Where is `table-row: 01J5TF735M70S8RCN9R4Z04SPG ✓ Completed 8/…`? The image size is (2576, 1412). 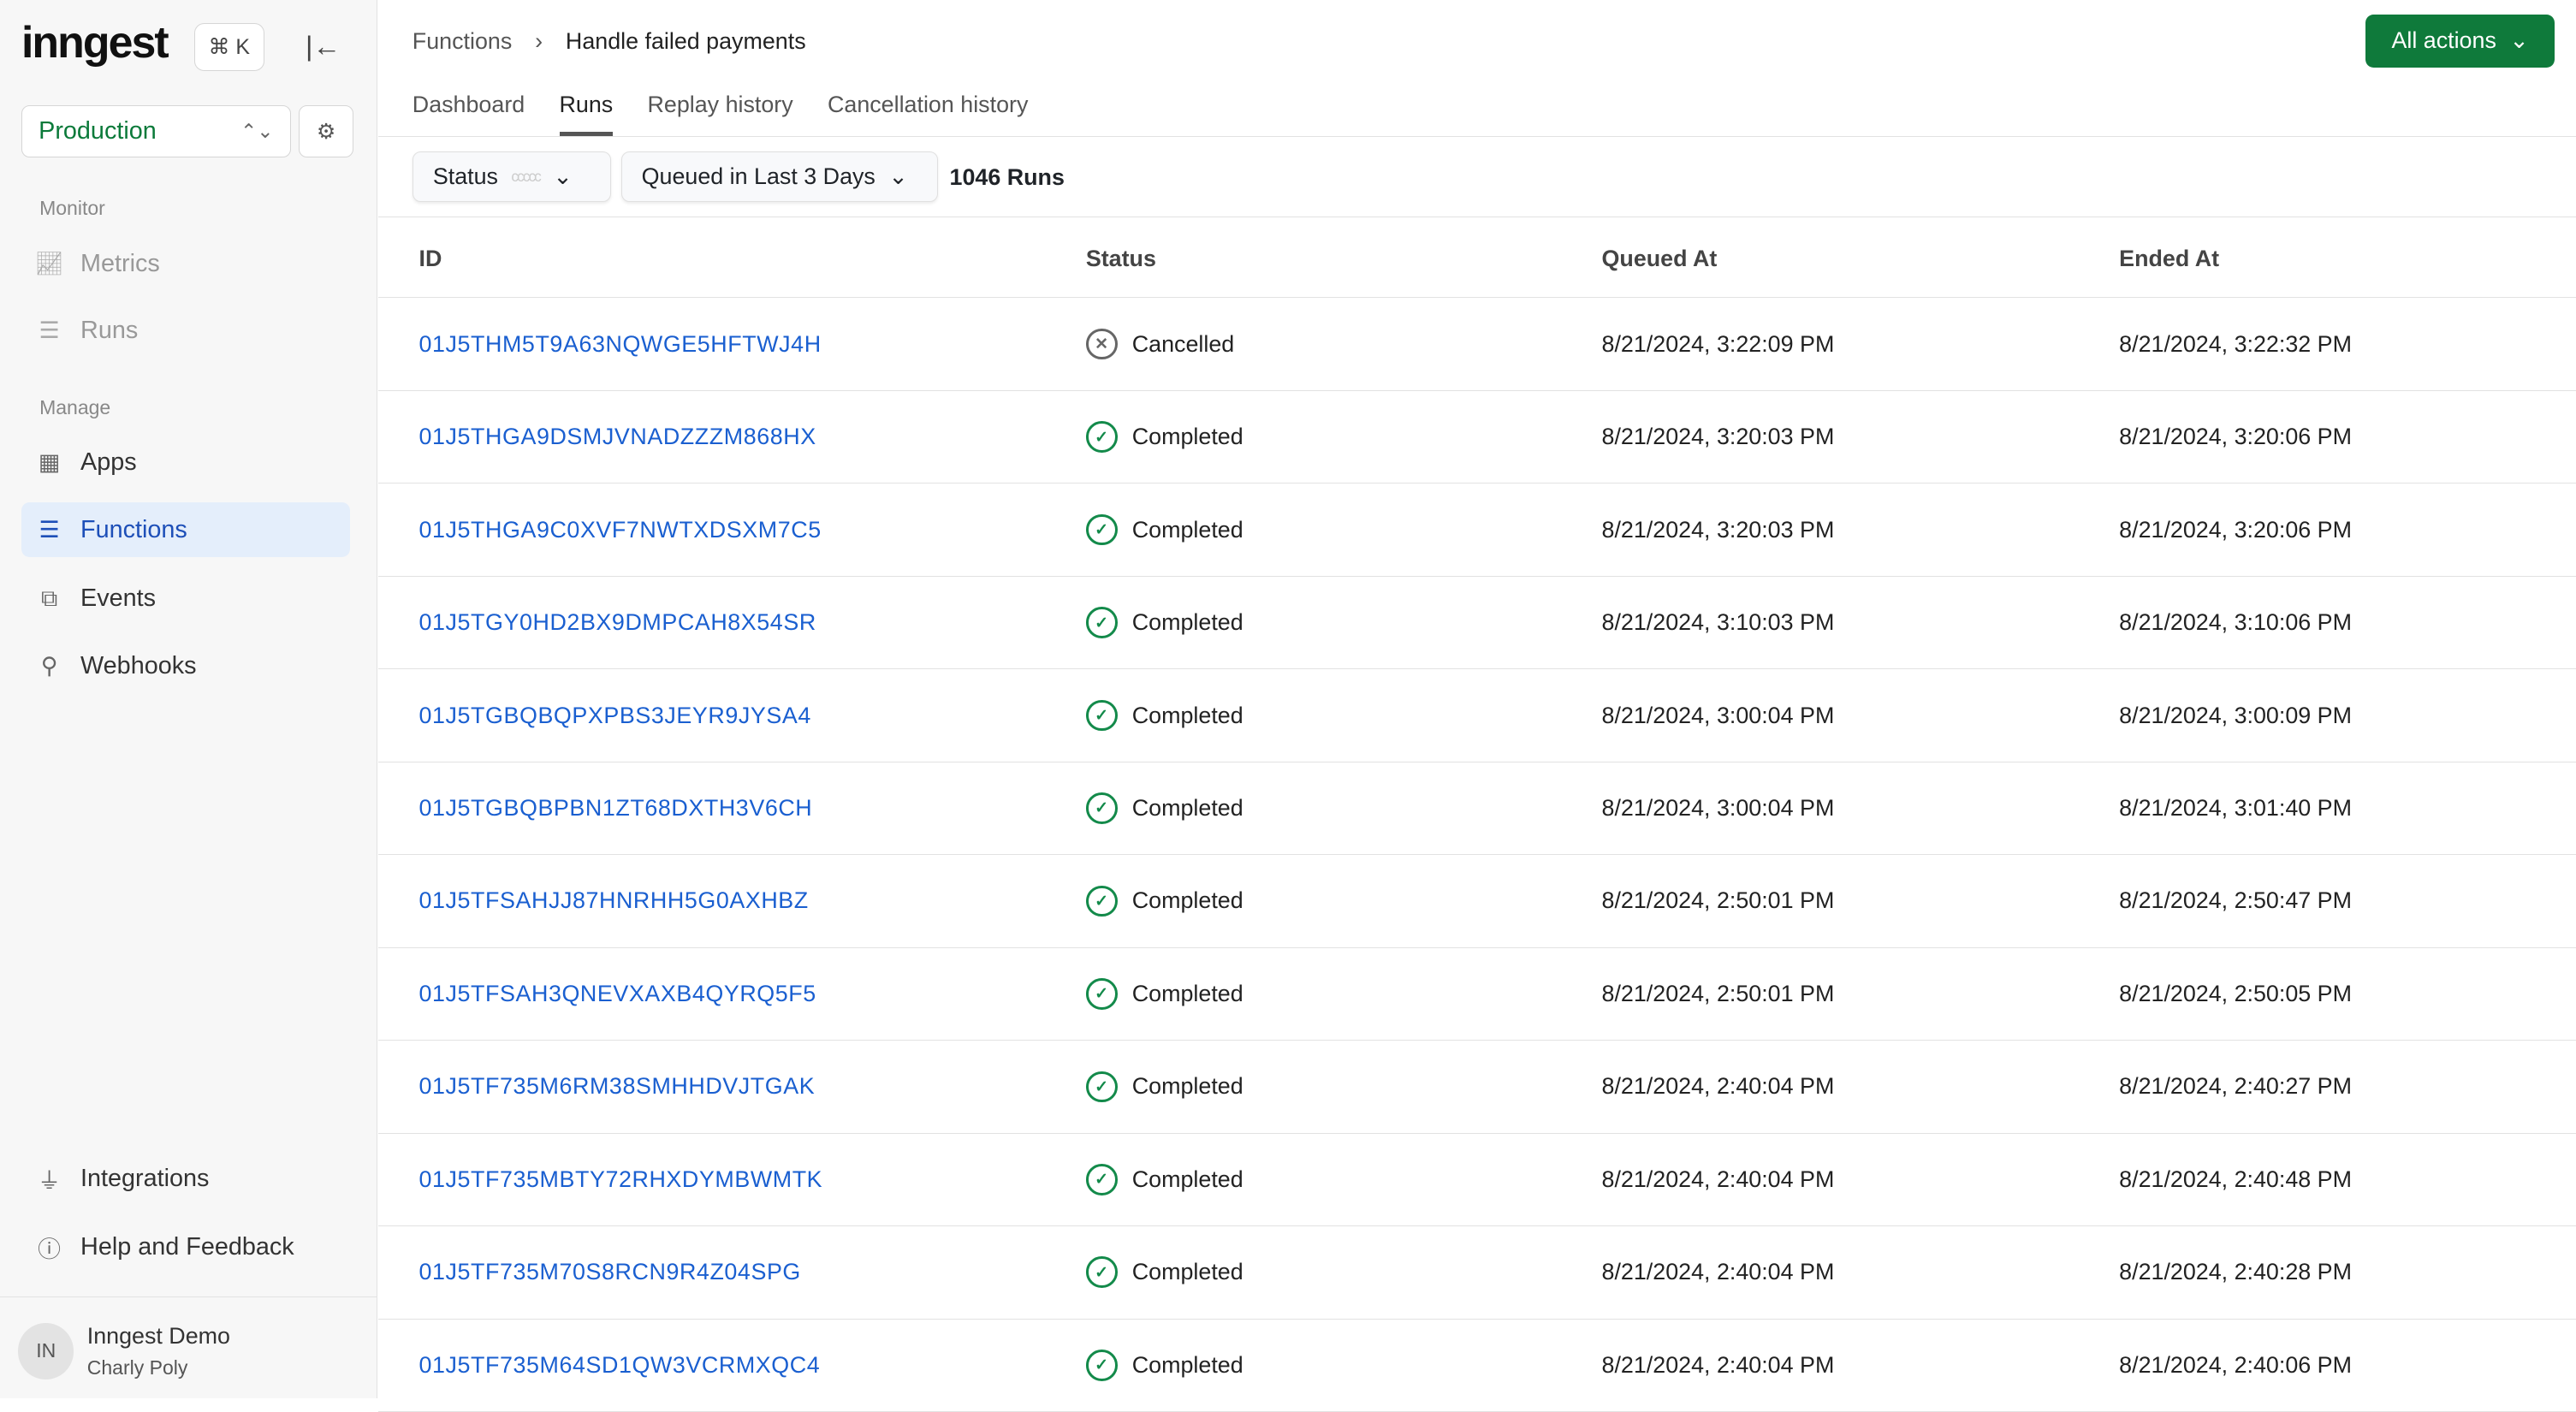 table-row: 01J5TF735M70S8RCN9R4Z04SPG ✓ Completed 8/… is located at coordinates (1476, 1272).